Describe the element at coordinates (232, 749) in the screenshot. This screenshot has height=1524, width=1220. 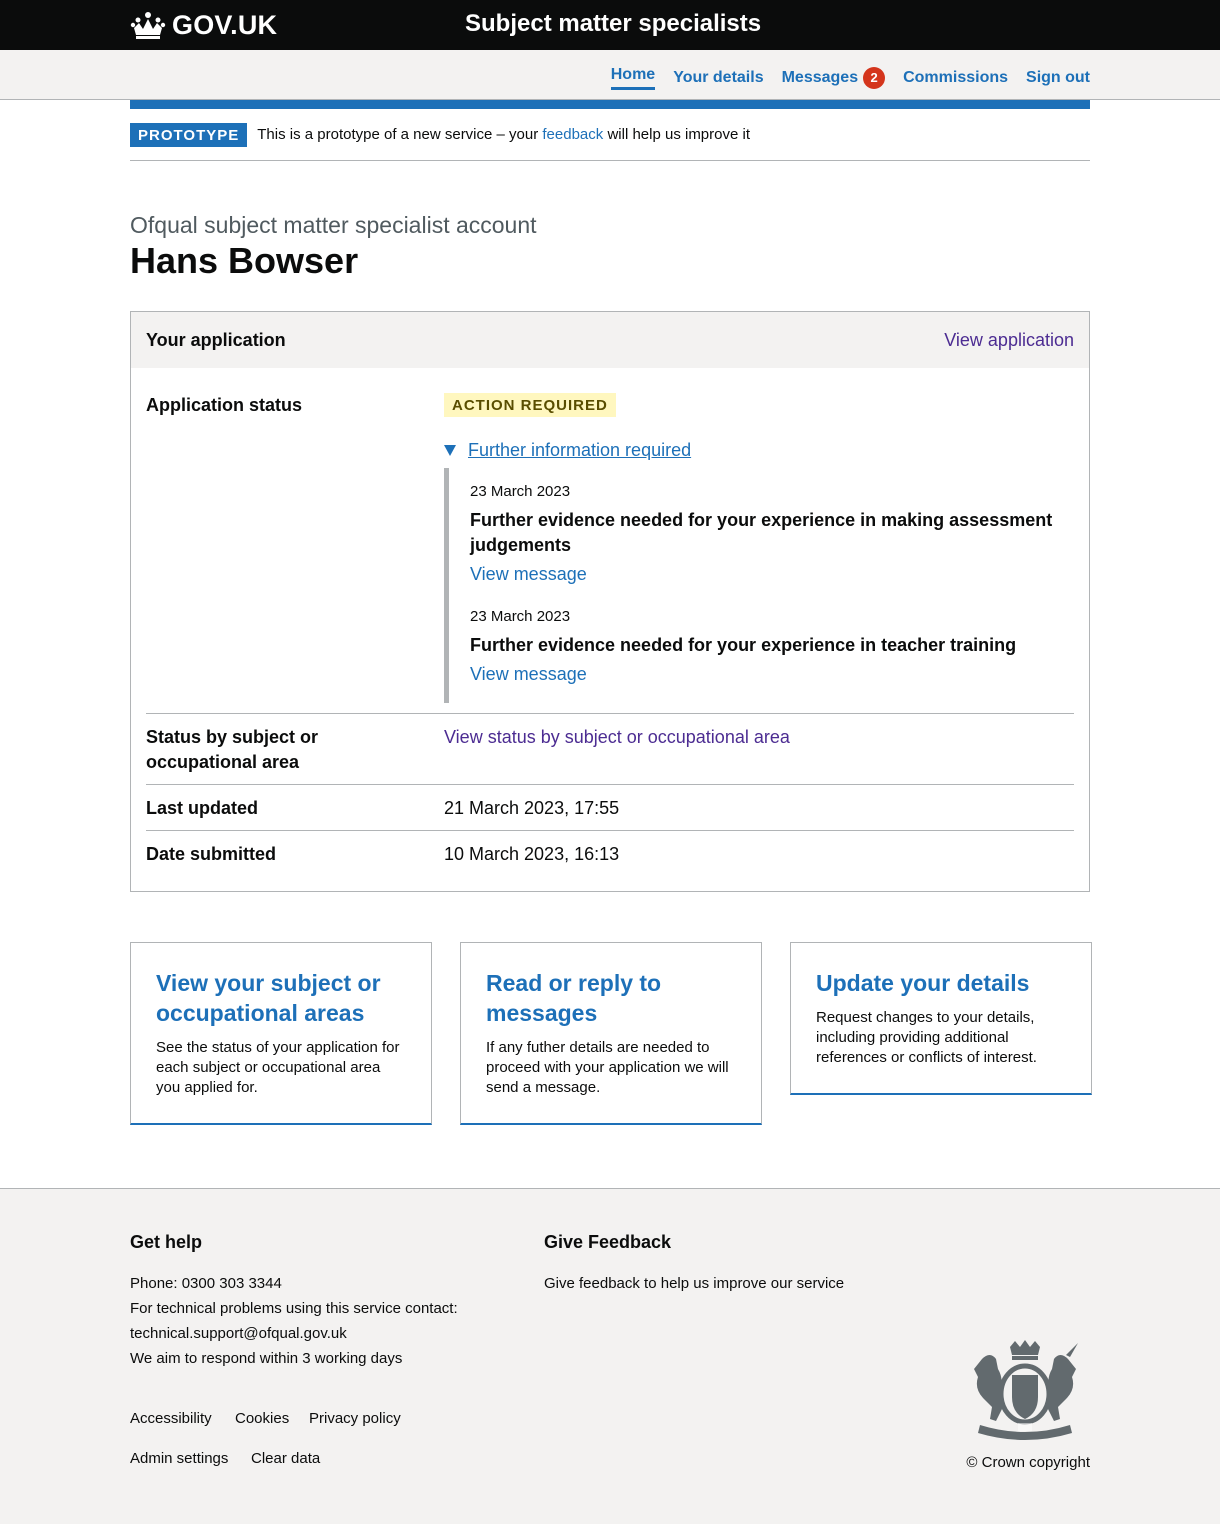
I see `subject-status-label: Status by subject or occupational area` at that location.